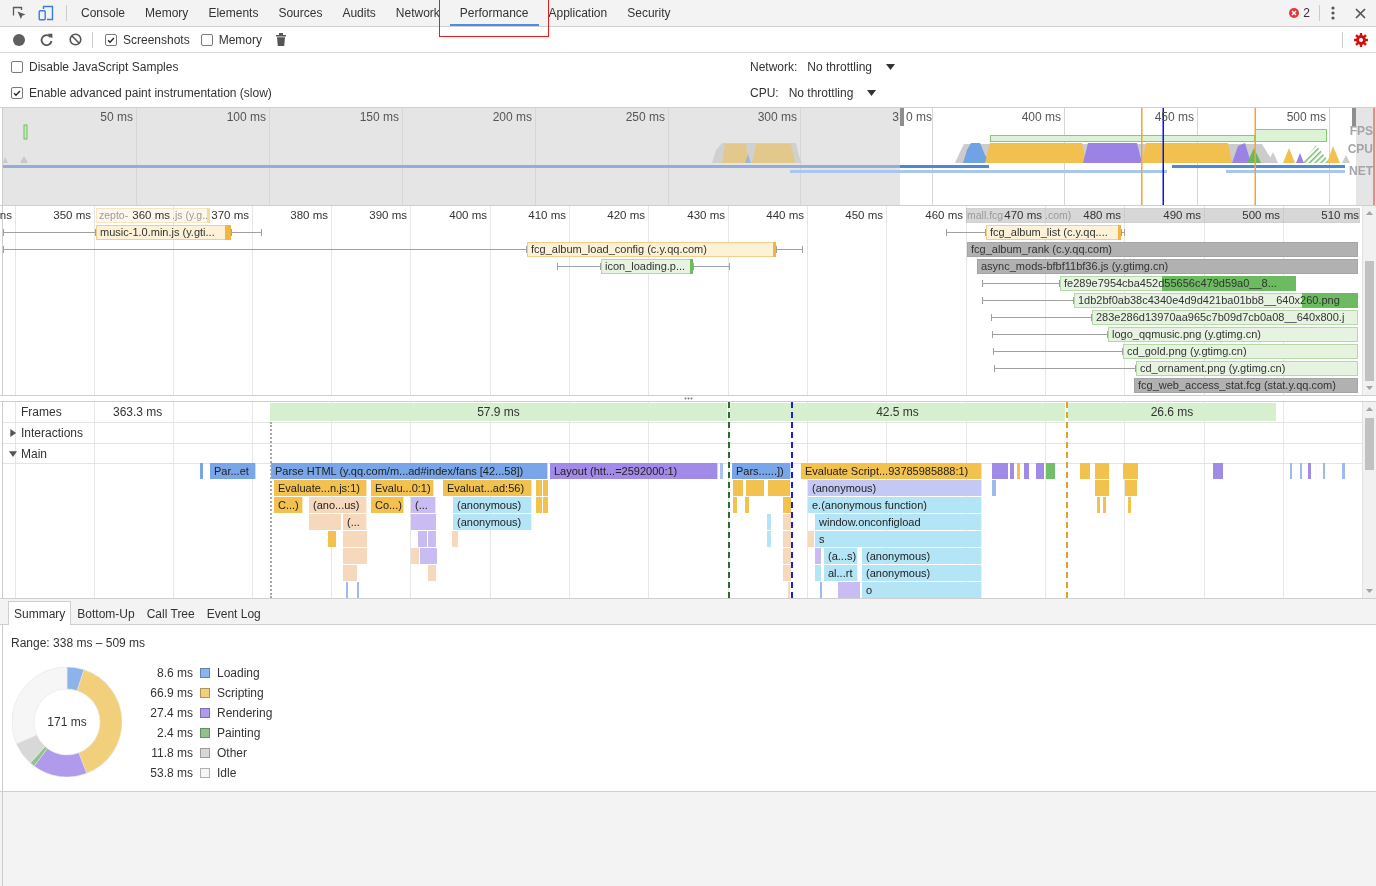 This screenshot has height=886, width=1376. What do you see at coordinates (387, 505) in the screenshot?
I see `flame-event: Co...)` at bounding box center [387, 505].